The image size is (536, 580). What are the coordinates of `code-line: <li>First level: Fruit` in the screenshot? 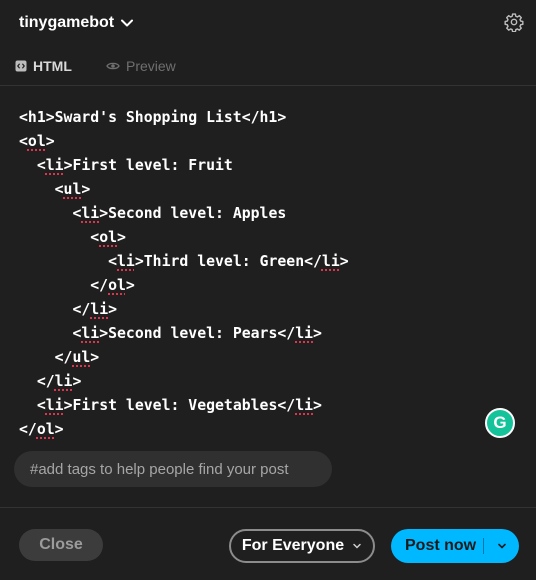 It's located at (126, 165).